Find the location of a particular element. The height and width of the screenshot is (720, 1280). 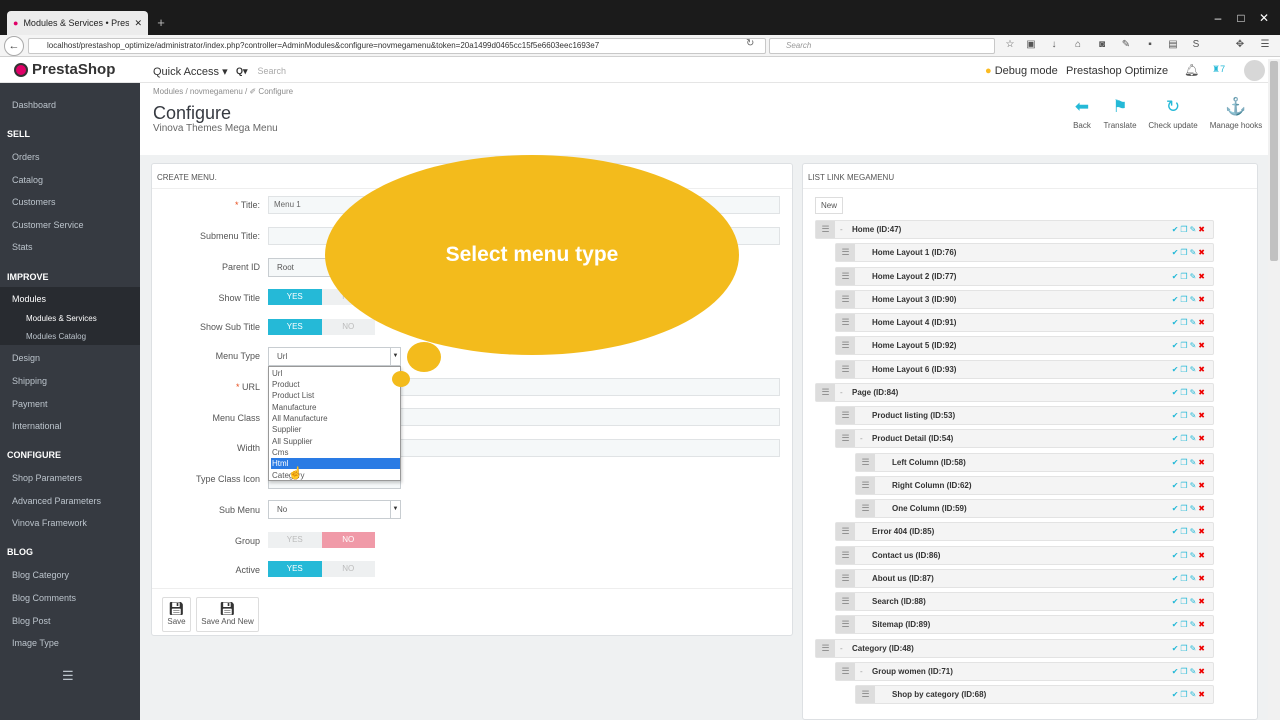

tree-node: ☰ Product listing (ID:53) ✔❐✎✖ is located at coordinates (1024, 415).